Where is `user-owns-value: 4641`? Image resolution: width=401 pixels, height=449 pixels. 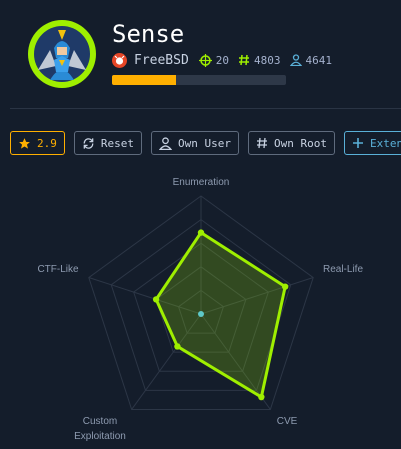 user-owns-value: 4641 is located at coordinates (319, 60).